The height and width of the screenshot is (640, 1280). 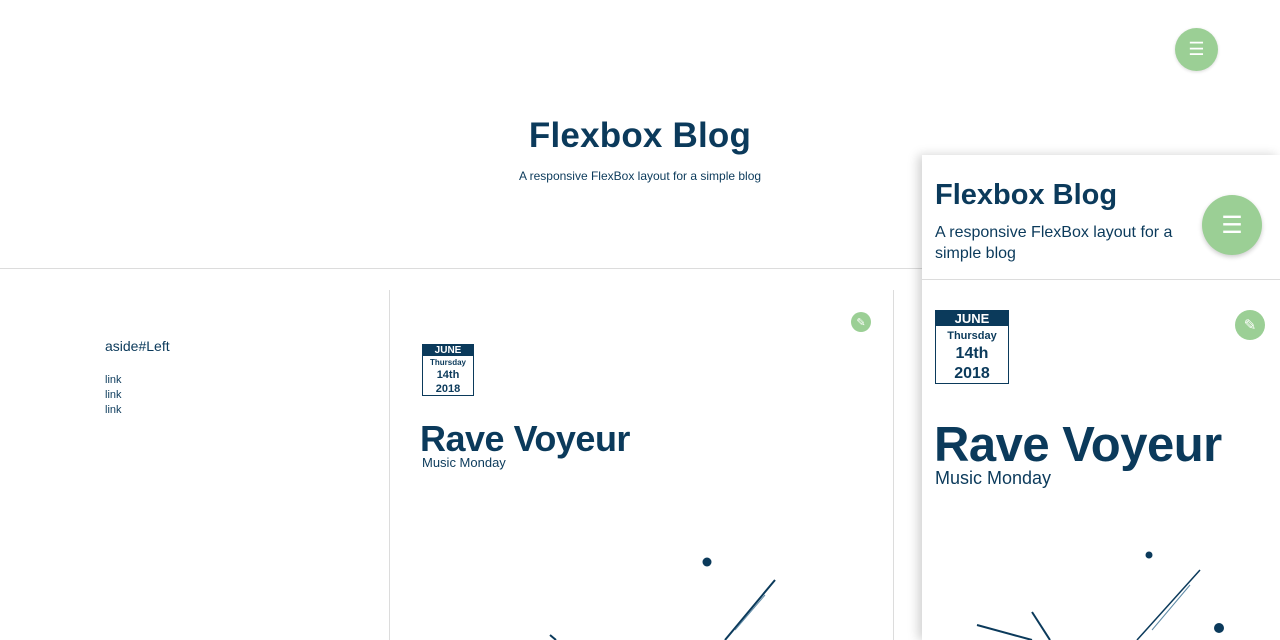 What do you see at coordinates (525, 439) in the screenshot?
I see `post-title: Rave Voyeur` at bounding box center [525, 439].